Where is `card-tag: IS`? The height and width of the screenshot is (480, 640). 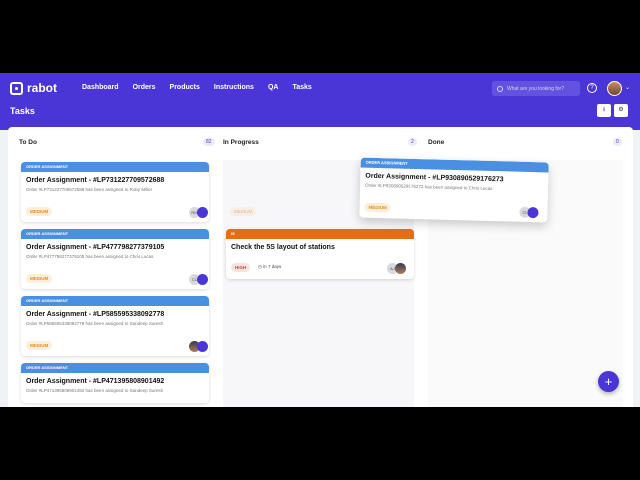 card-tag: IS is located at coordinates (320, 234).